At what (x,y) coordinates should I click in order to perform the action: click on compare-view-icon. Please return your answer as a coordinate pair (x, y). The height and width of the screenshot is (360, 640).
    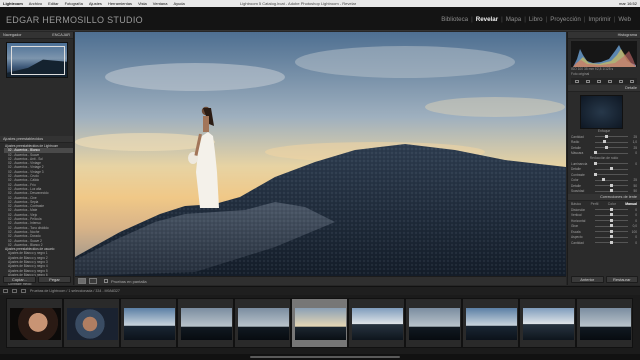
    Looking at the image, I should click on (93, 281).